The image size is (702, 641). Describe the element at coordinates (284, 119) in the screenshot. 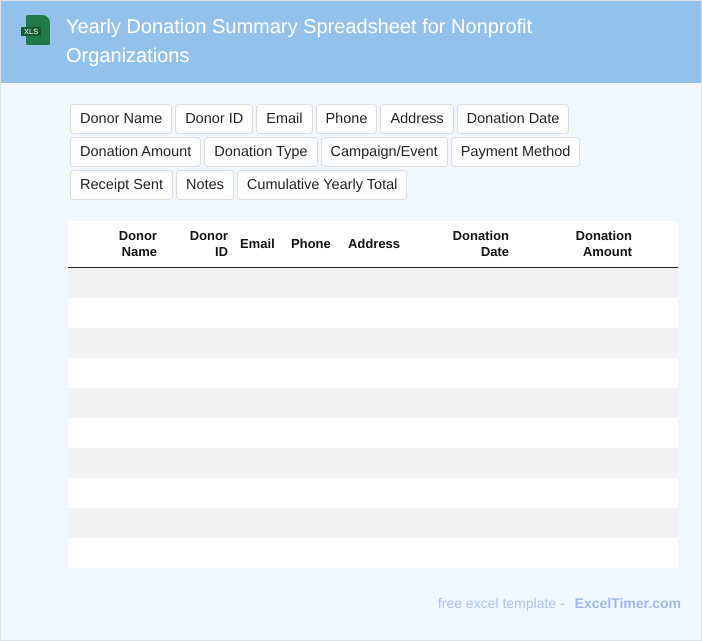

I see `field-tag: Email` at that location.